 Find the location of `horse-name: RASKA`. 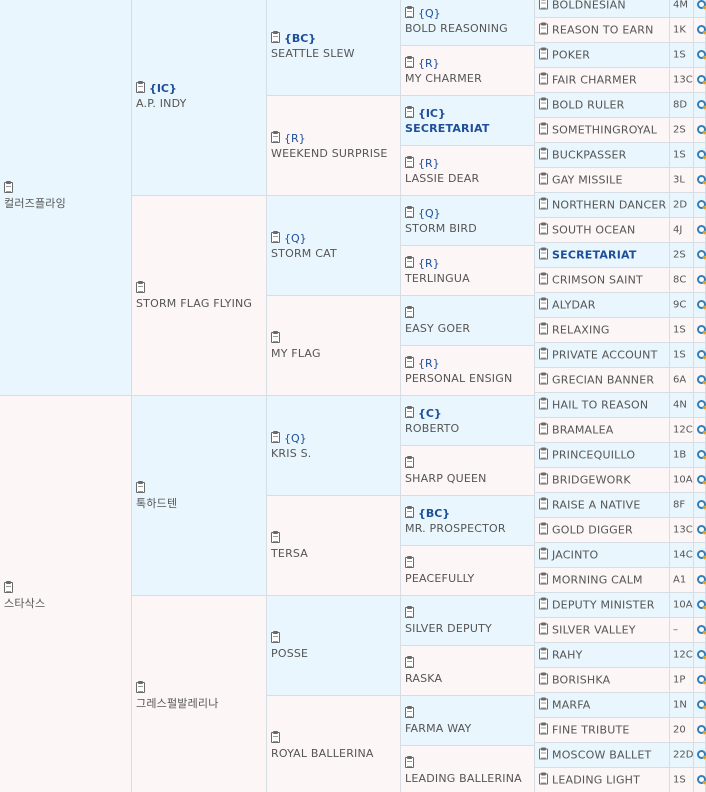

horse-name: RASKA is located at coordinates (423, 678).